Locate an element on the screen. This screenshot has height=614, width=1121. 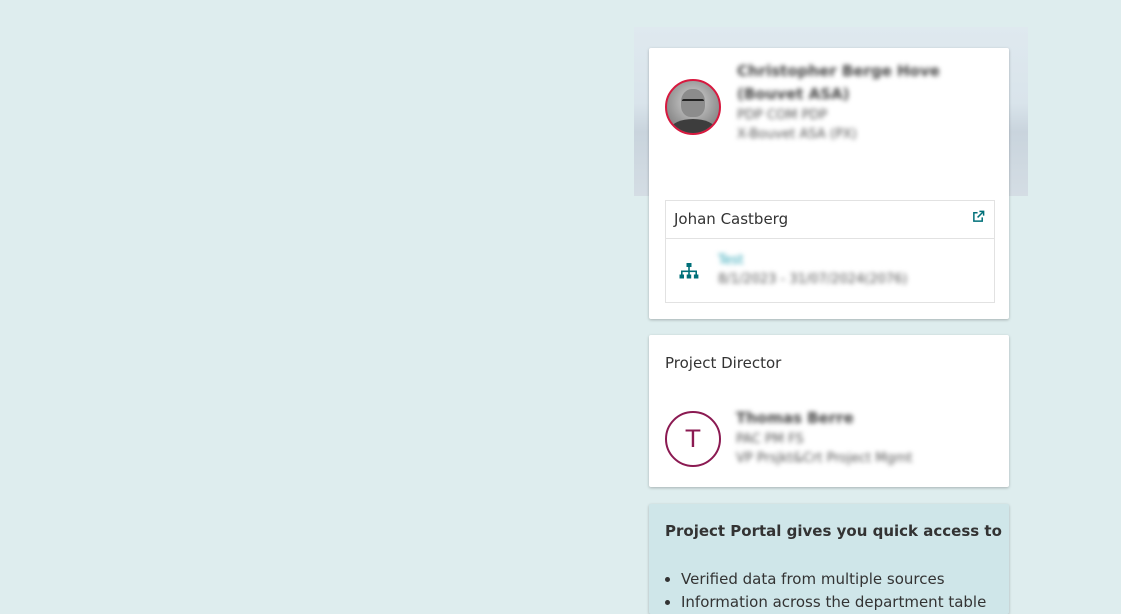
org-chart-icon is located at coordinates (689, 271).